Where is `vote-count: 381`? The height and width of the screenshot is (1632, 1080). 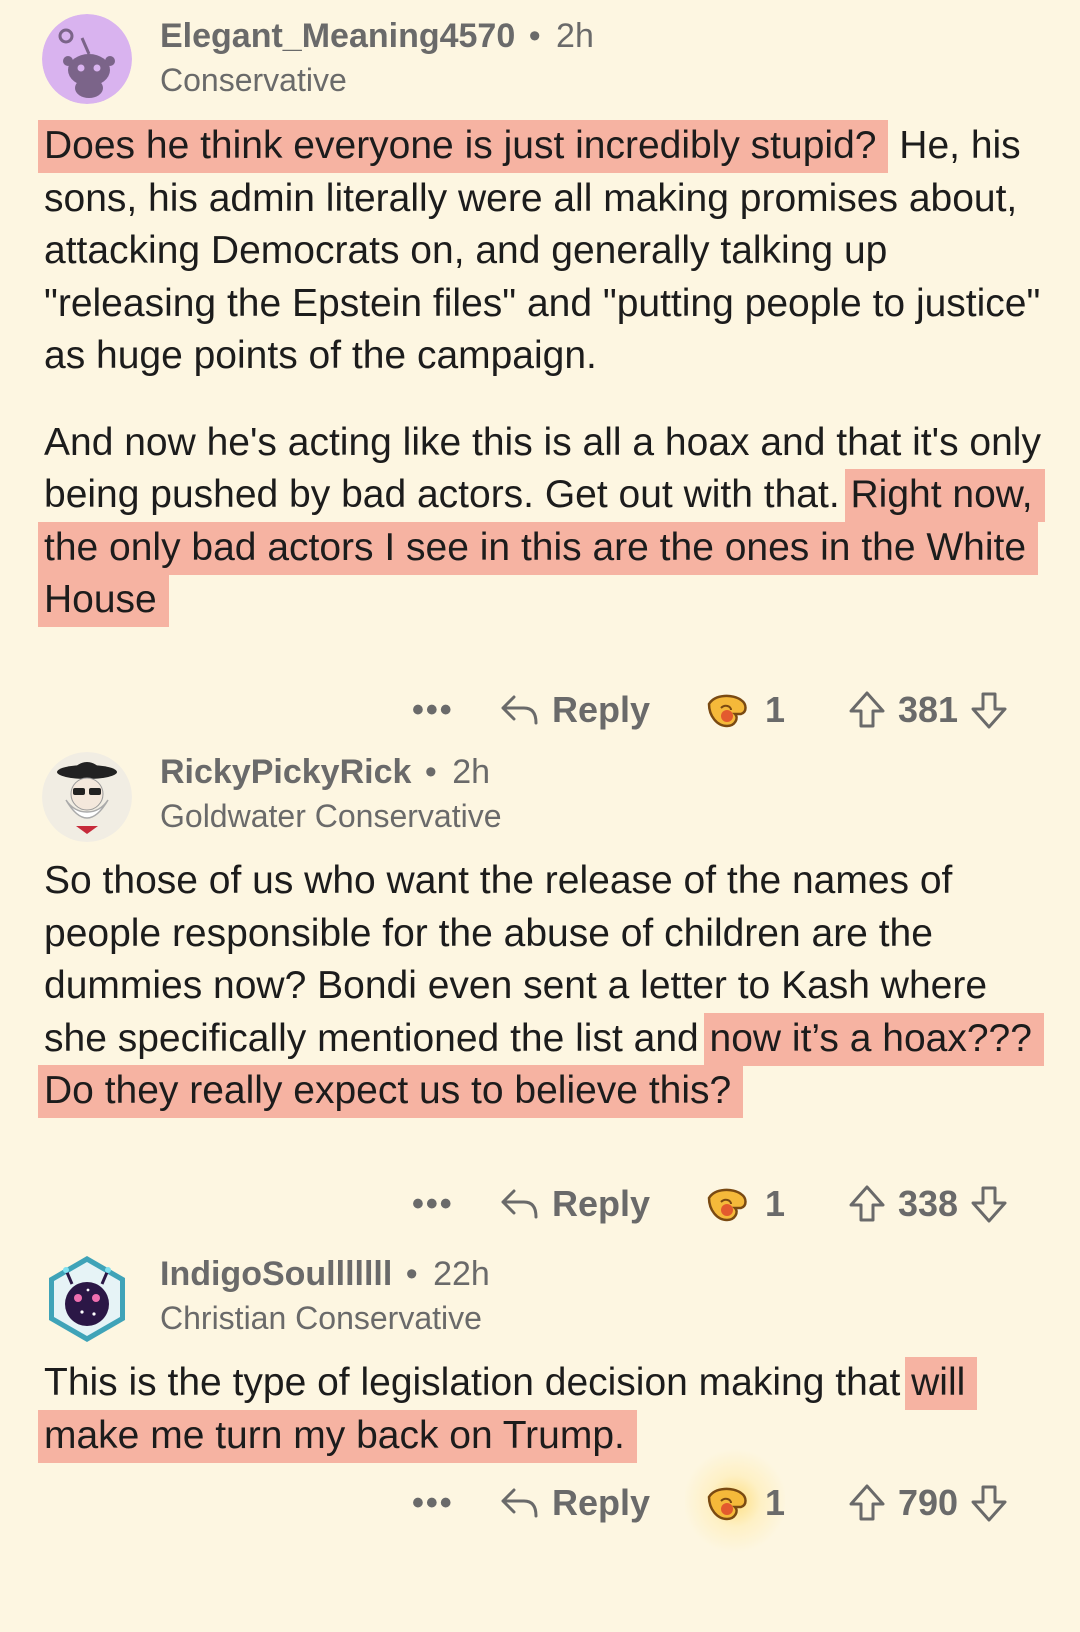 vote-count: 381 is located at coordinates (928, 709).